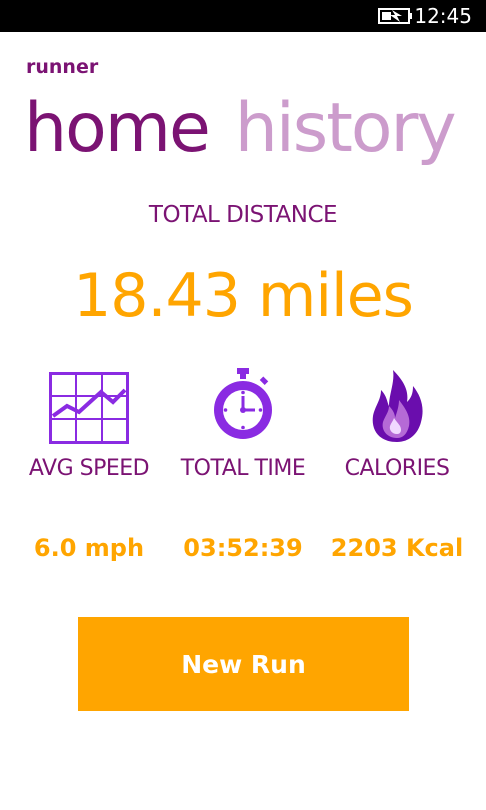 This screenshot has width=486, height=810. I want to click on stopwatch-icon, so click(243, 403).